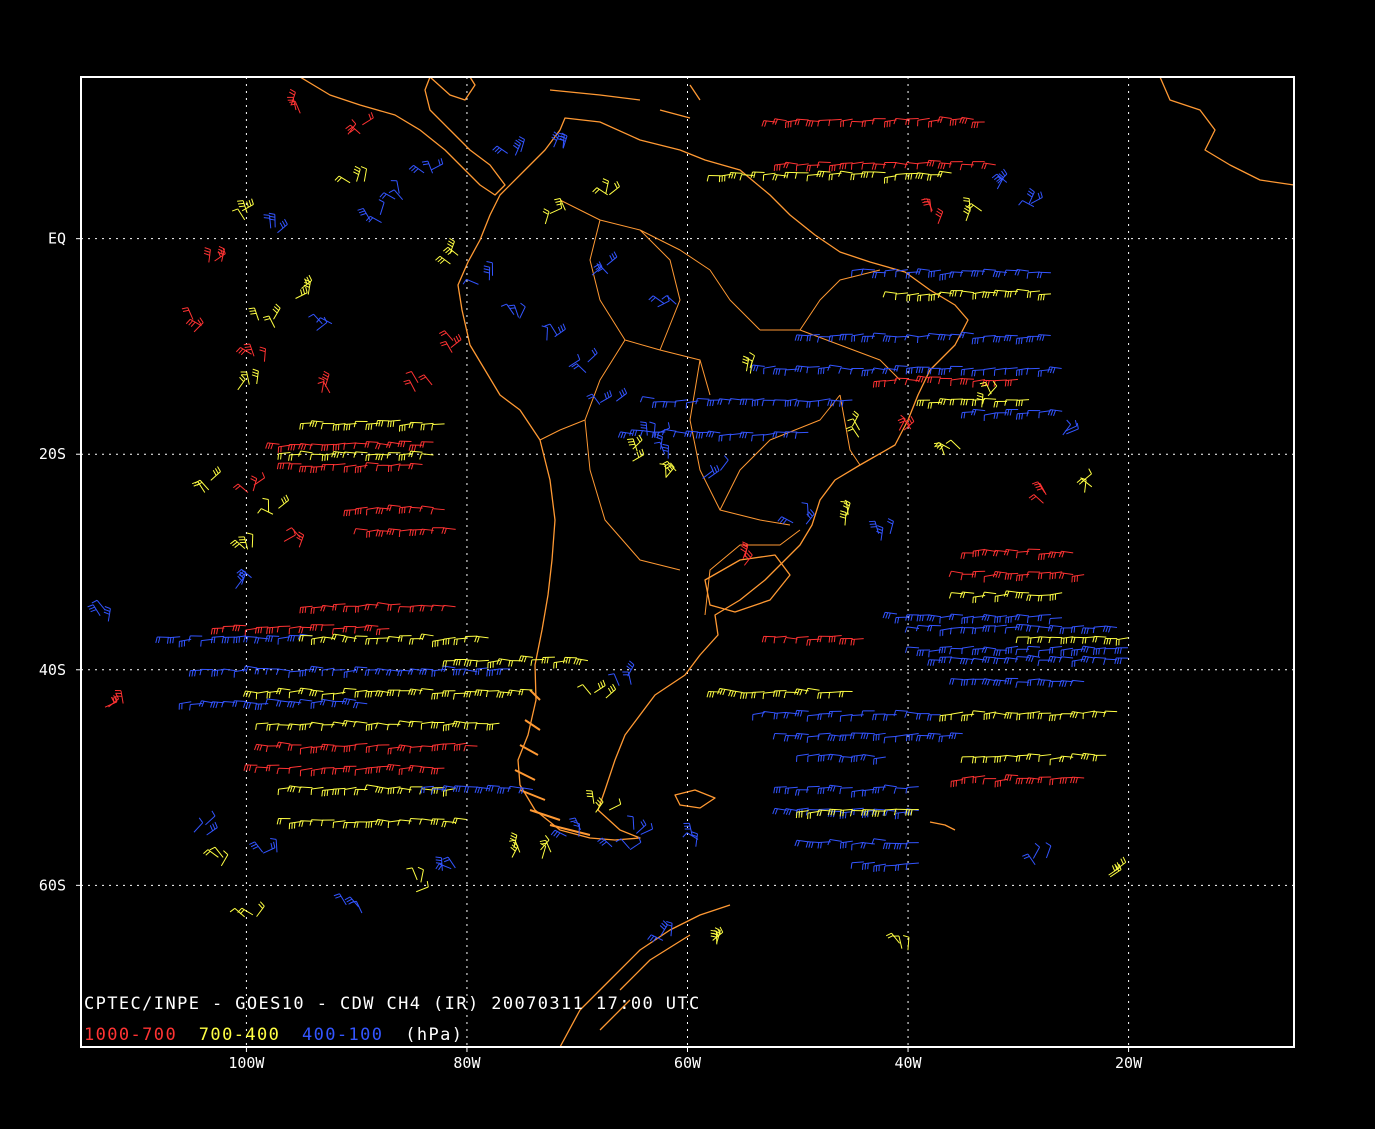 This screenshot has width=1375, height=1129. What do you see at coordinates (942, 826) in the screenshot?
I see `south-georgia-coastline` at bounding box center [942, 826].